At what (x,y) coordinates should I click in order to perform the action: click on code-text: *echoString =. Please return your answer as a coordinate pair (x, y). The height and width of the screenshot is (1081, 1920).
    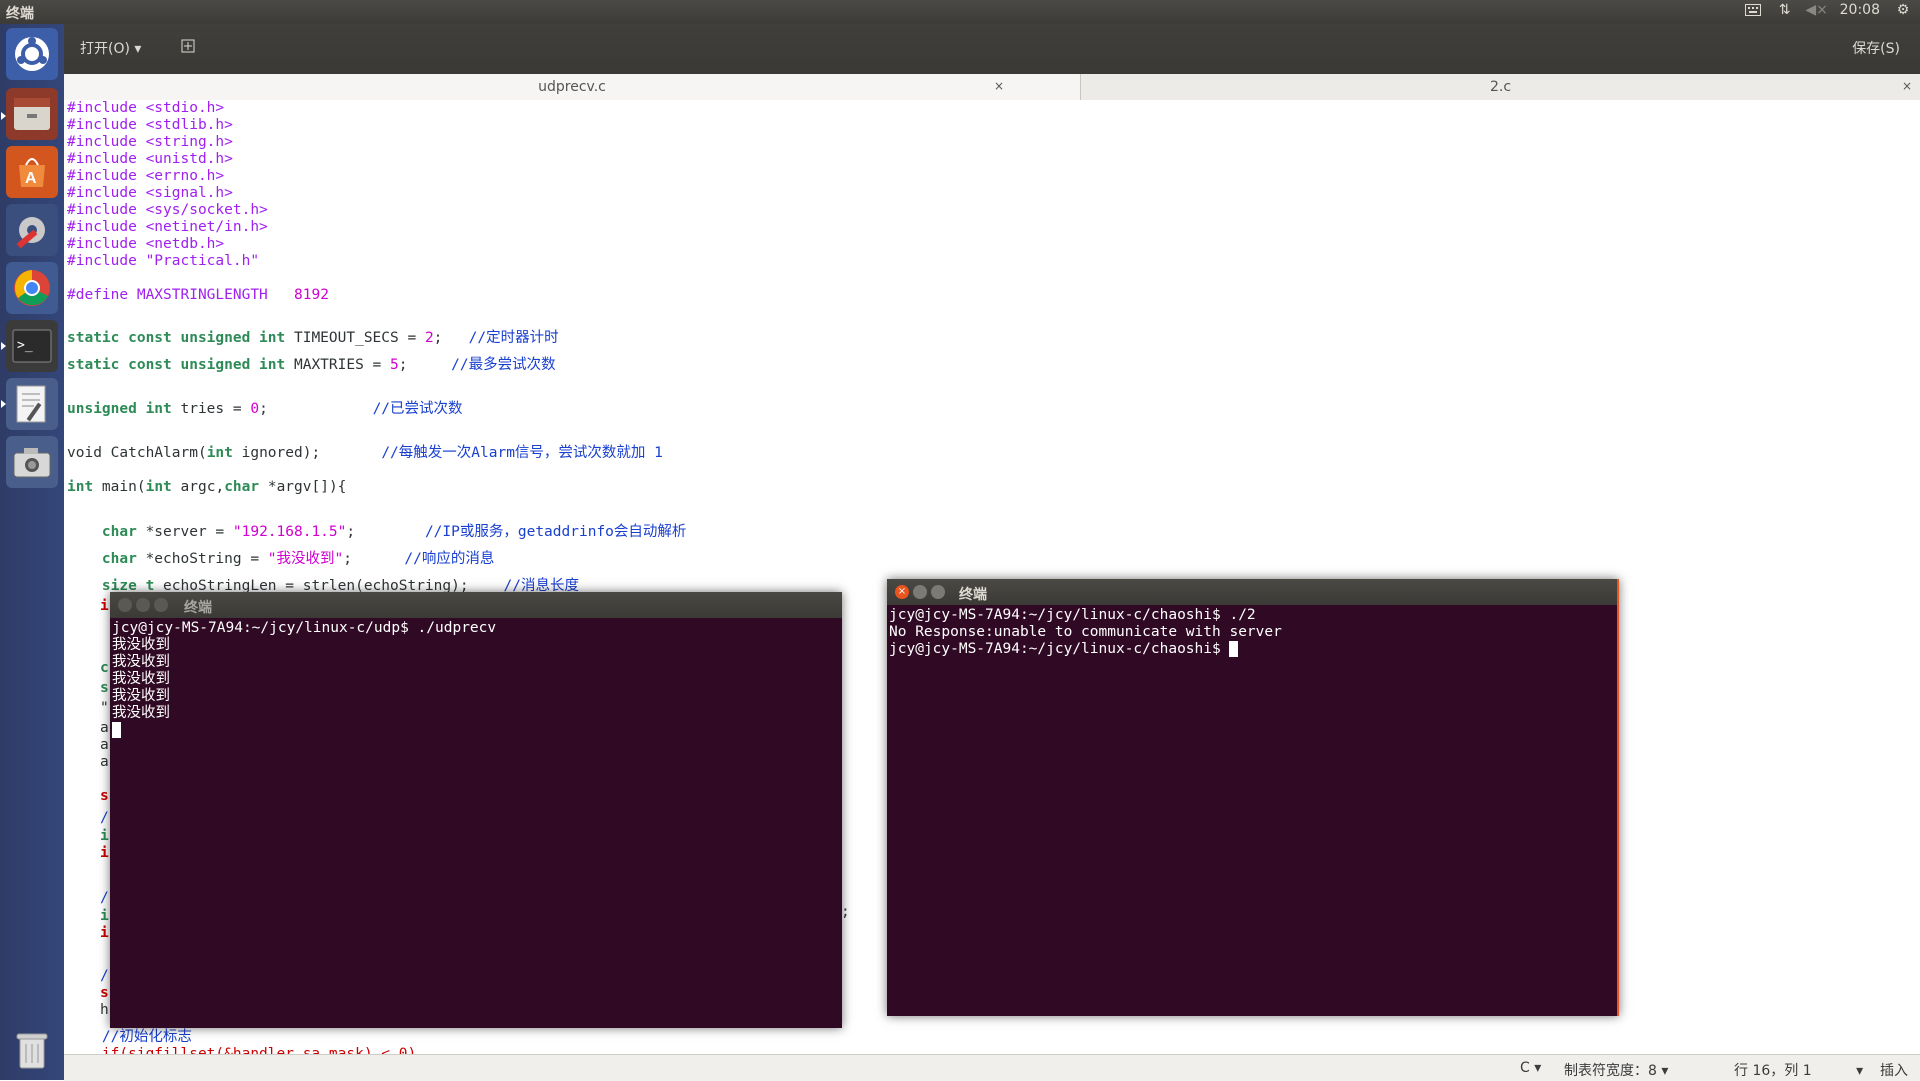
    Looking at the image, I should click on (202, 559).